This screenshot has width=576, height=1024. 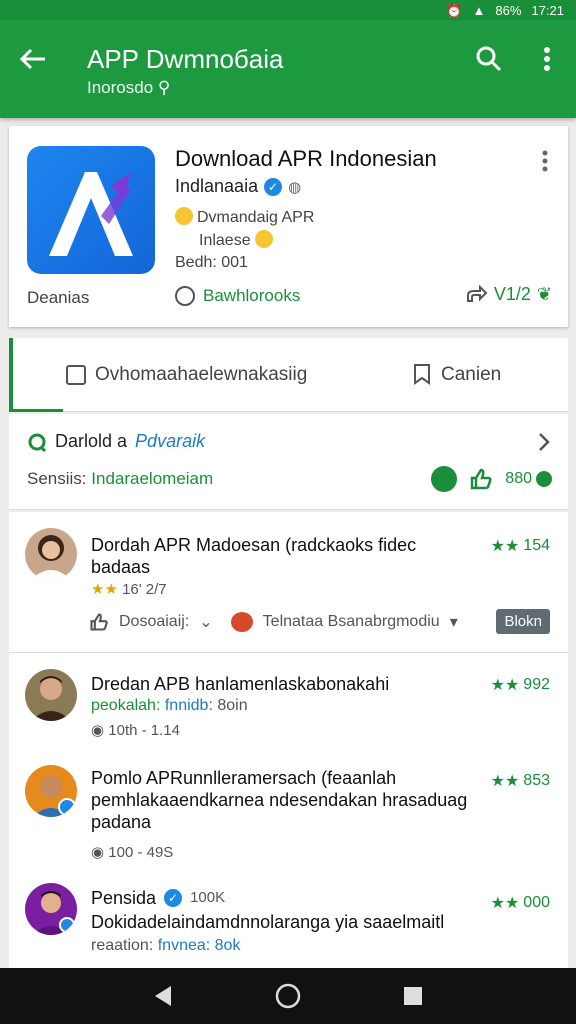 What do you see at coordinates (454, 622) in the screenshot?
I see `dropdown-arrow-icon: ▾` at bounding box center [454, 622].